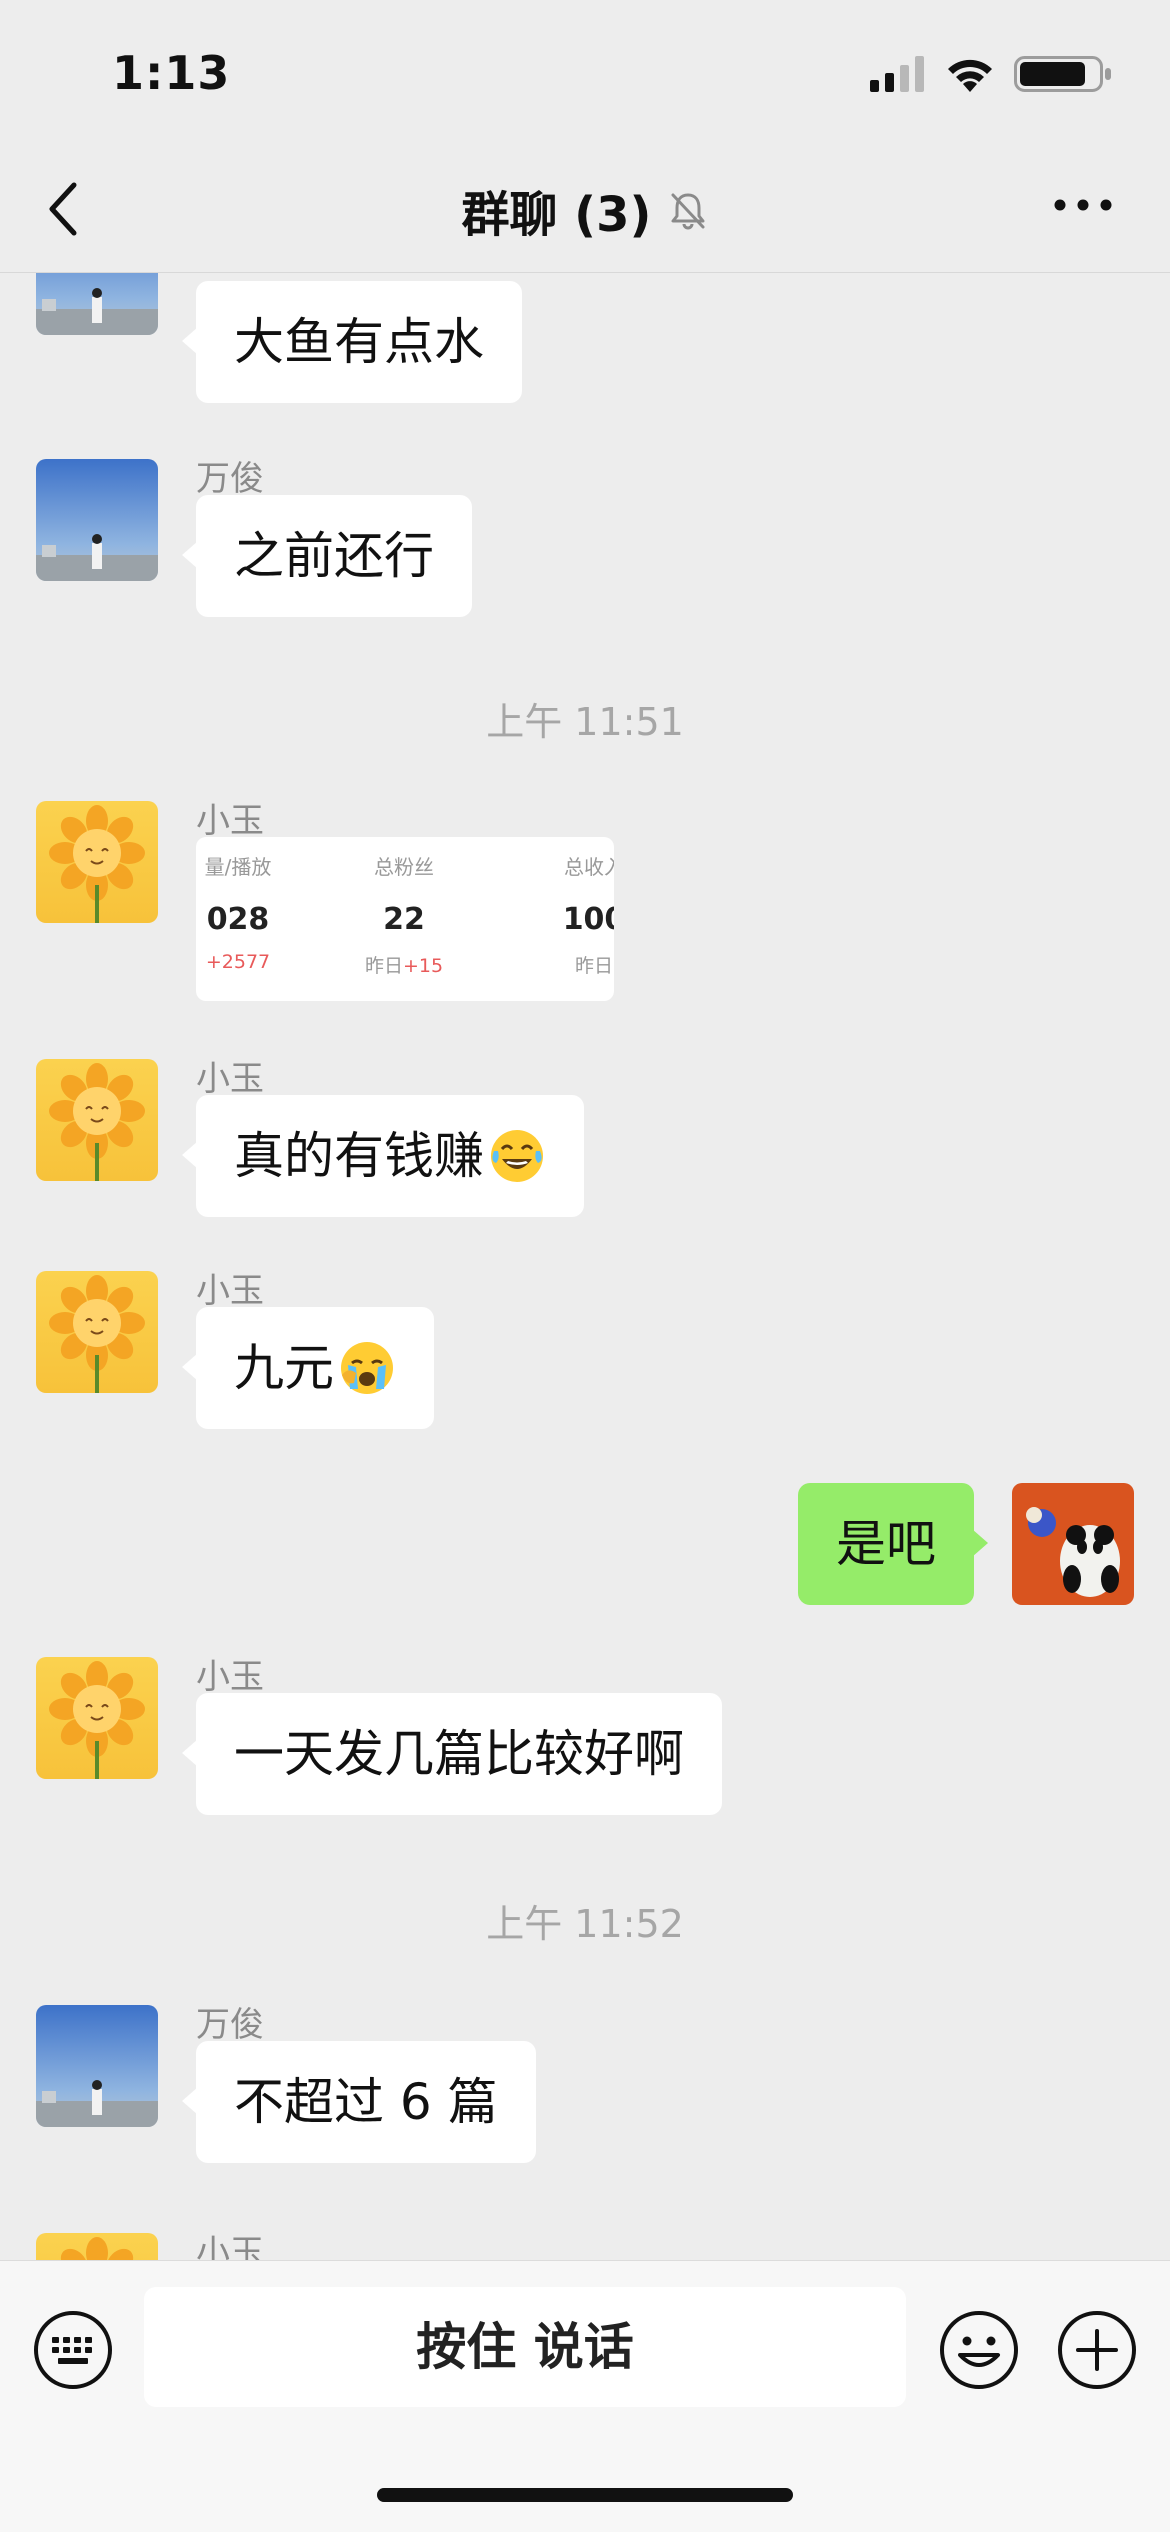  I want to click on more-options-icon, so click(1083, 205).